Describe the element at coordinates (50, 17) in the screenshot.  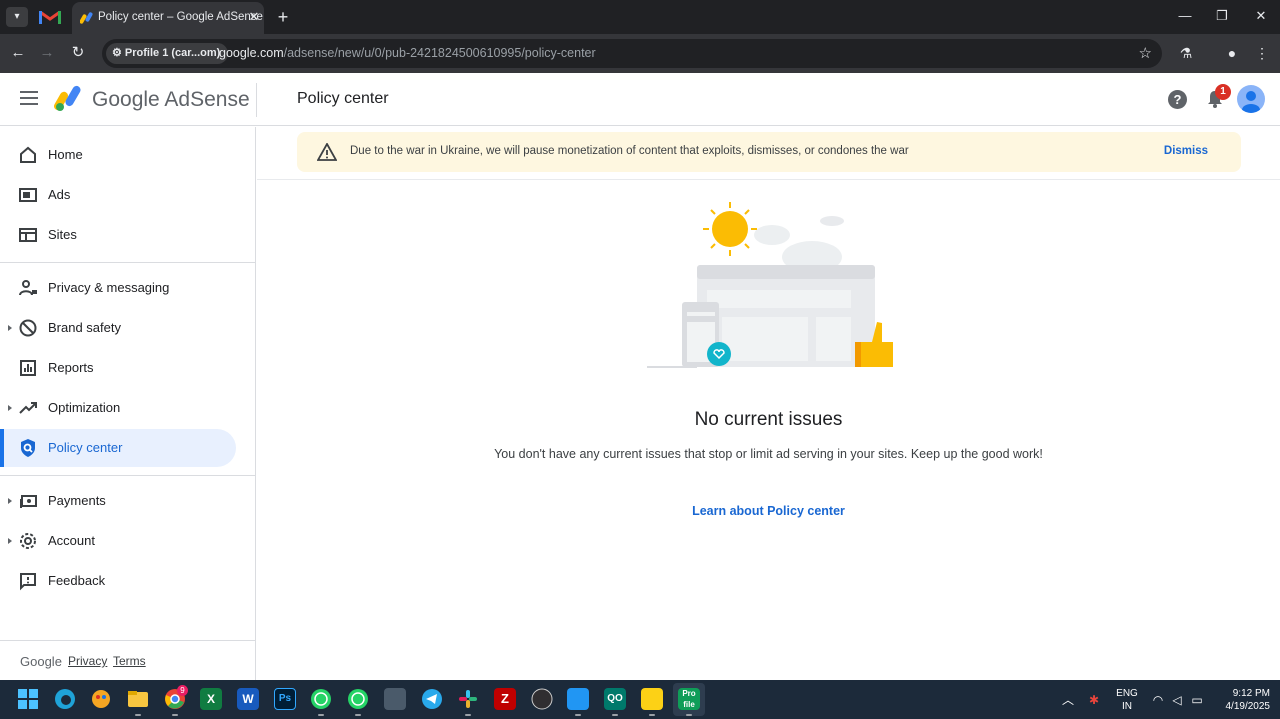
I see `gmail-tab-icon` at that location.